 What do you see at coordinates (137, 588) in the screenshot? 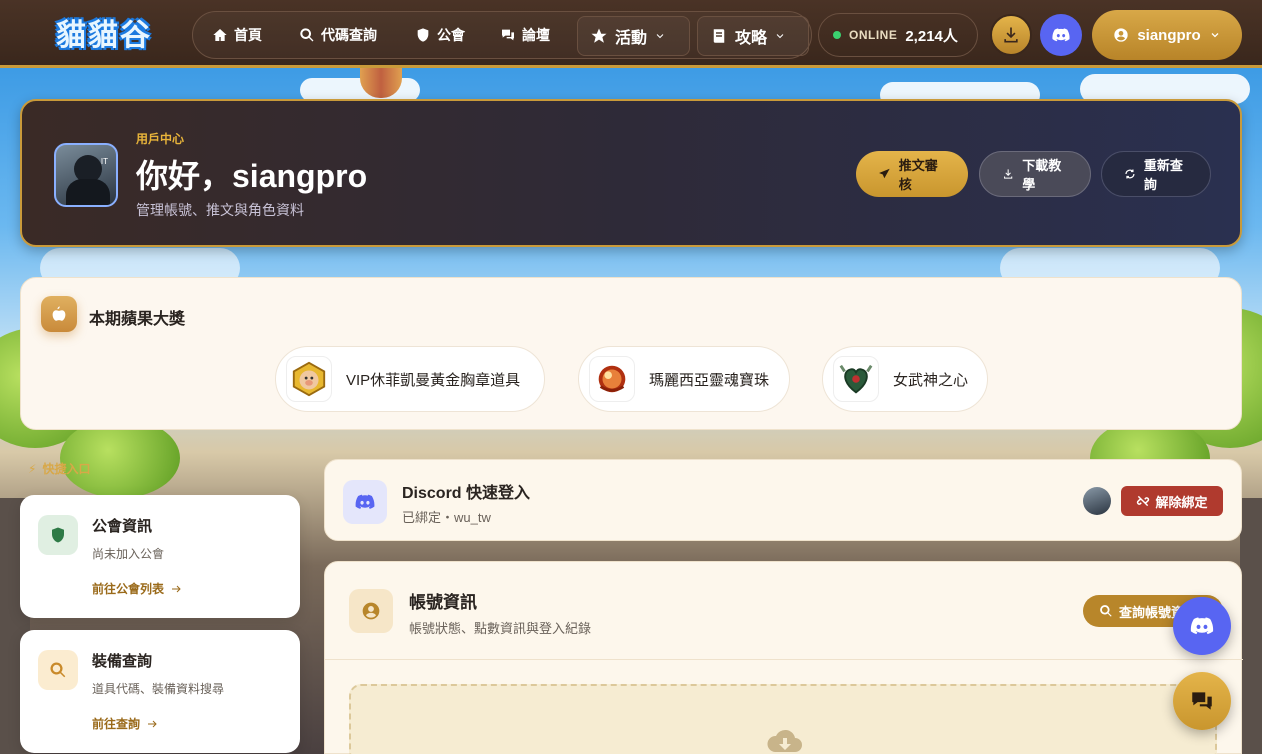
I see `guild-list-link: 前往公會列表` at bounding box center [137, 588].